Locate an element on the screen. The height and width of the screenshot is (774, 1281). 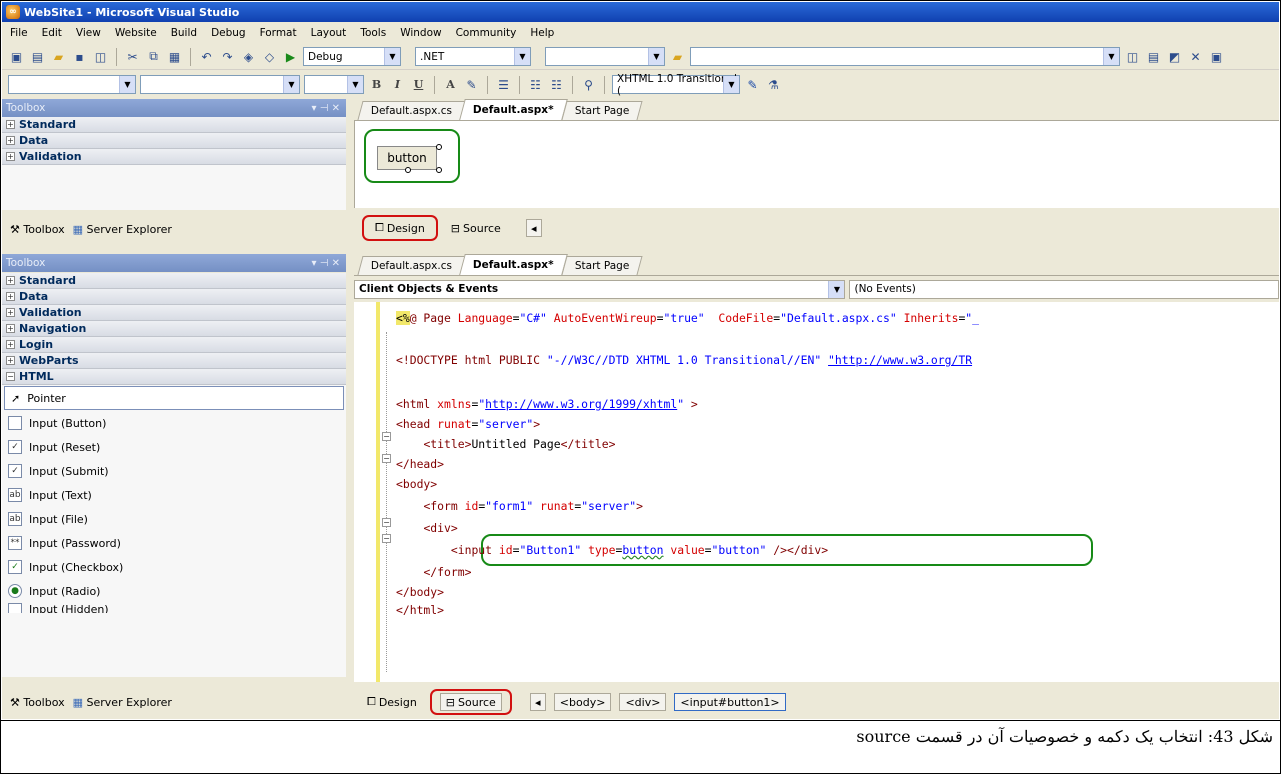
add-item-icon: ▤ is located at coordinates (37, 56).